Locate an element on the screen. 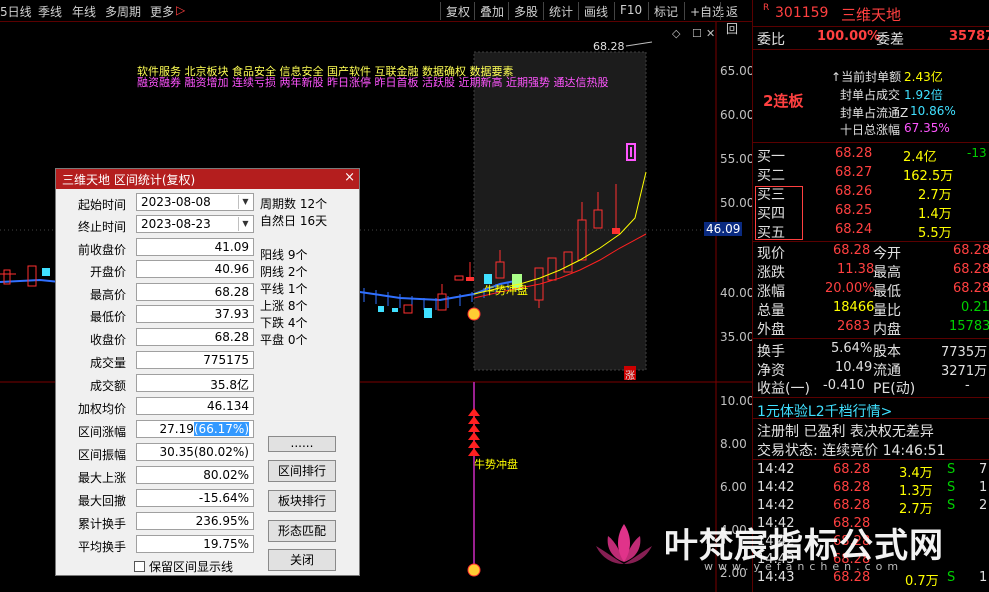  end-time-select: 2023-08-23 ▼ is located at coordinates (195, 224).